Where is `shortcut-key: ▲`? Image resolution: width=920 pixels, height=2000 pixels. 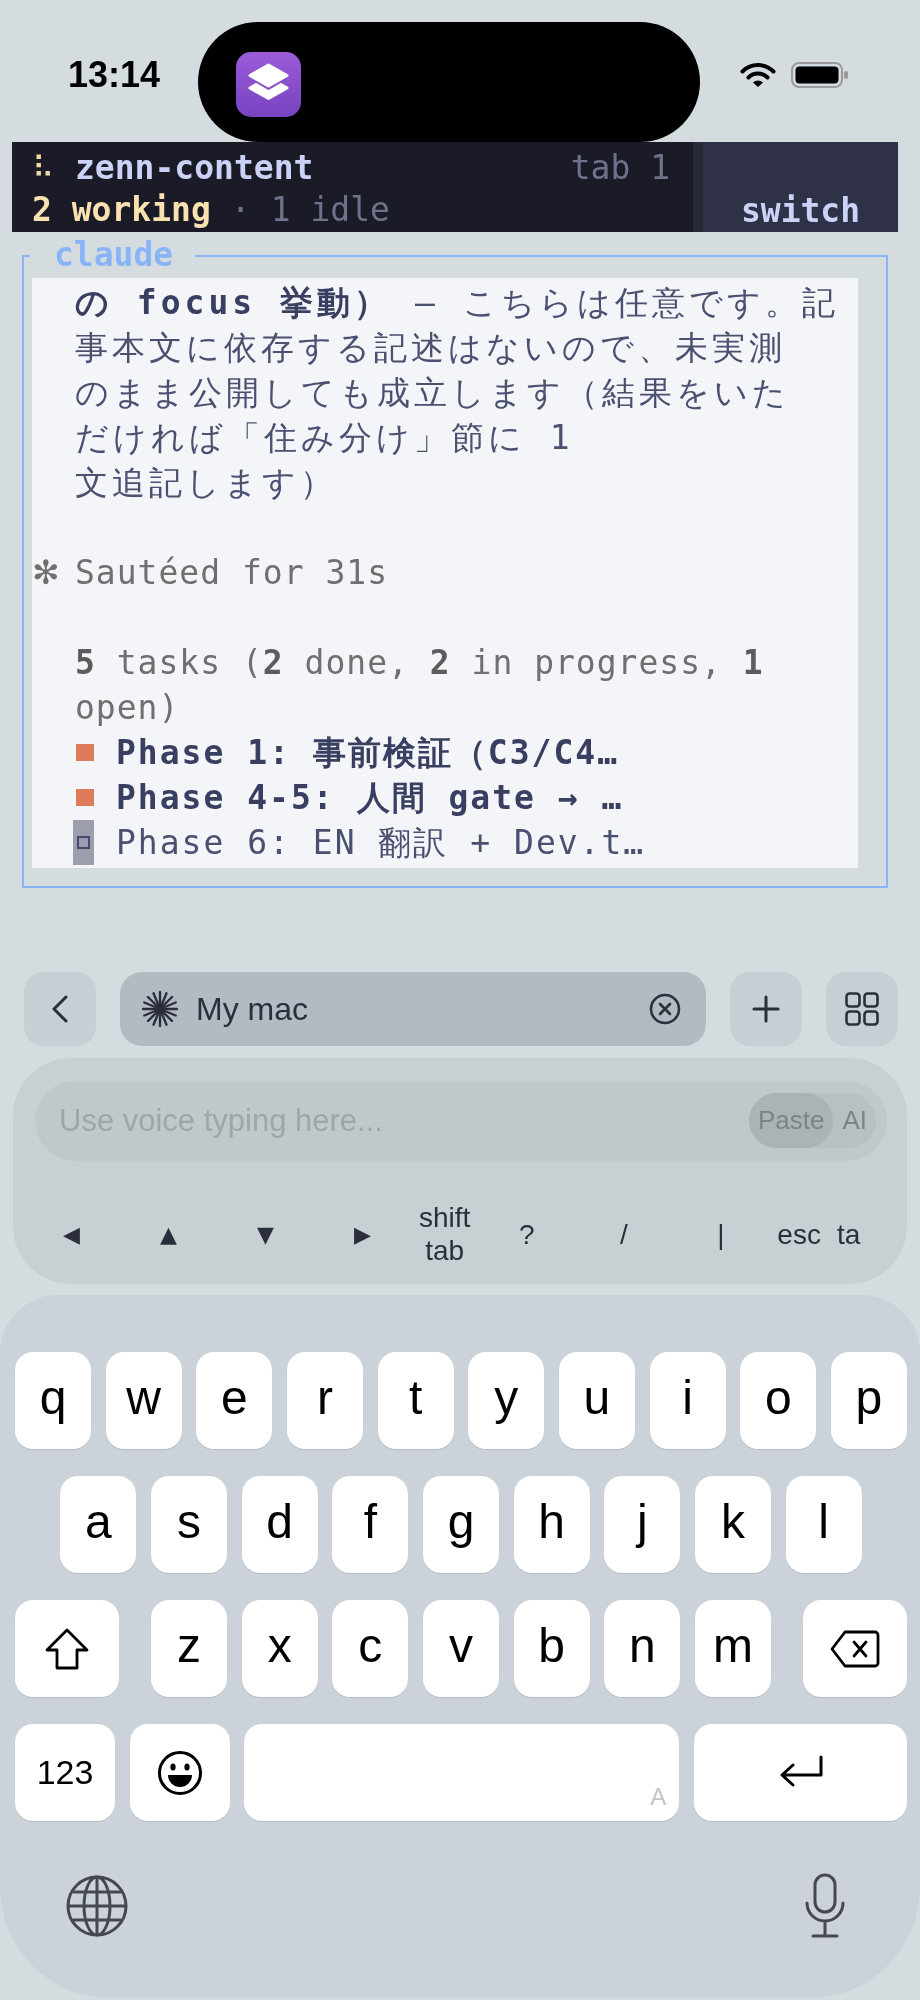
shortcut-key: ▲ is located at coordinates (168, 1234).